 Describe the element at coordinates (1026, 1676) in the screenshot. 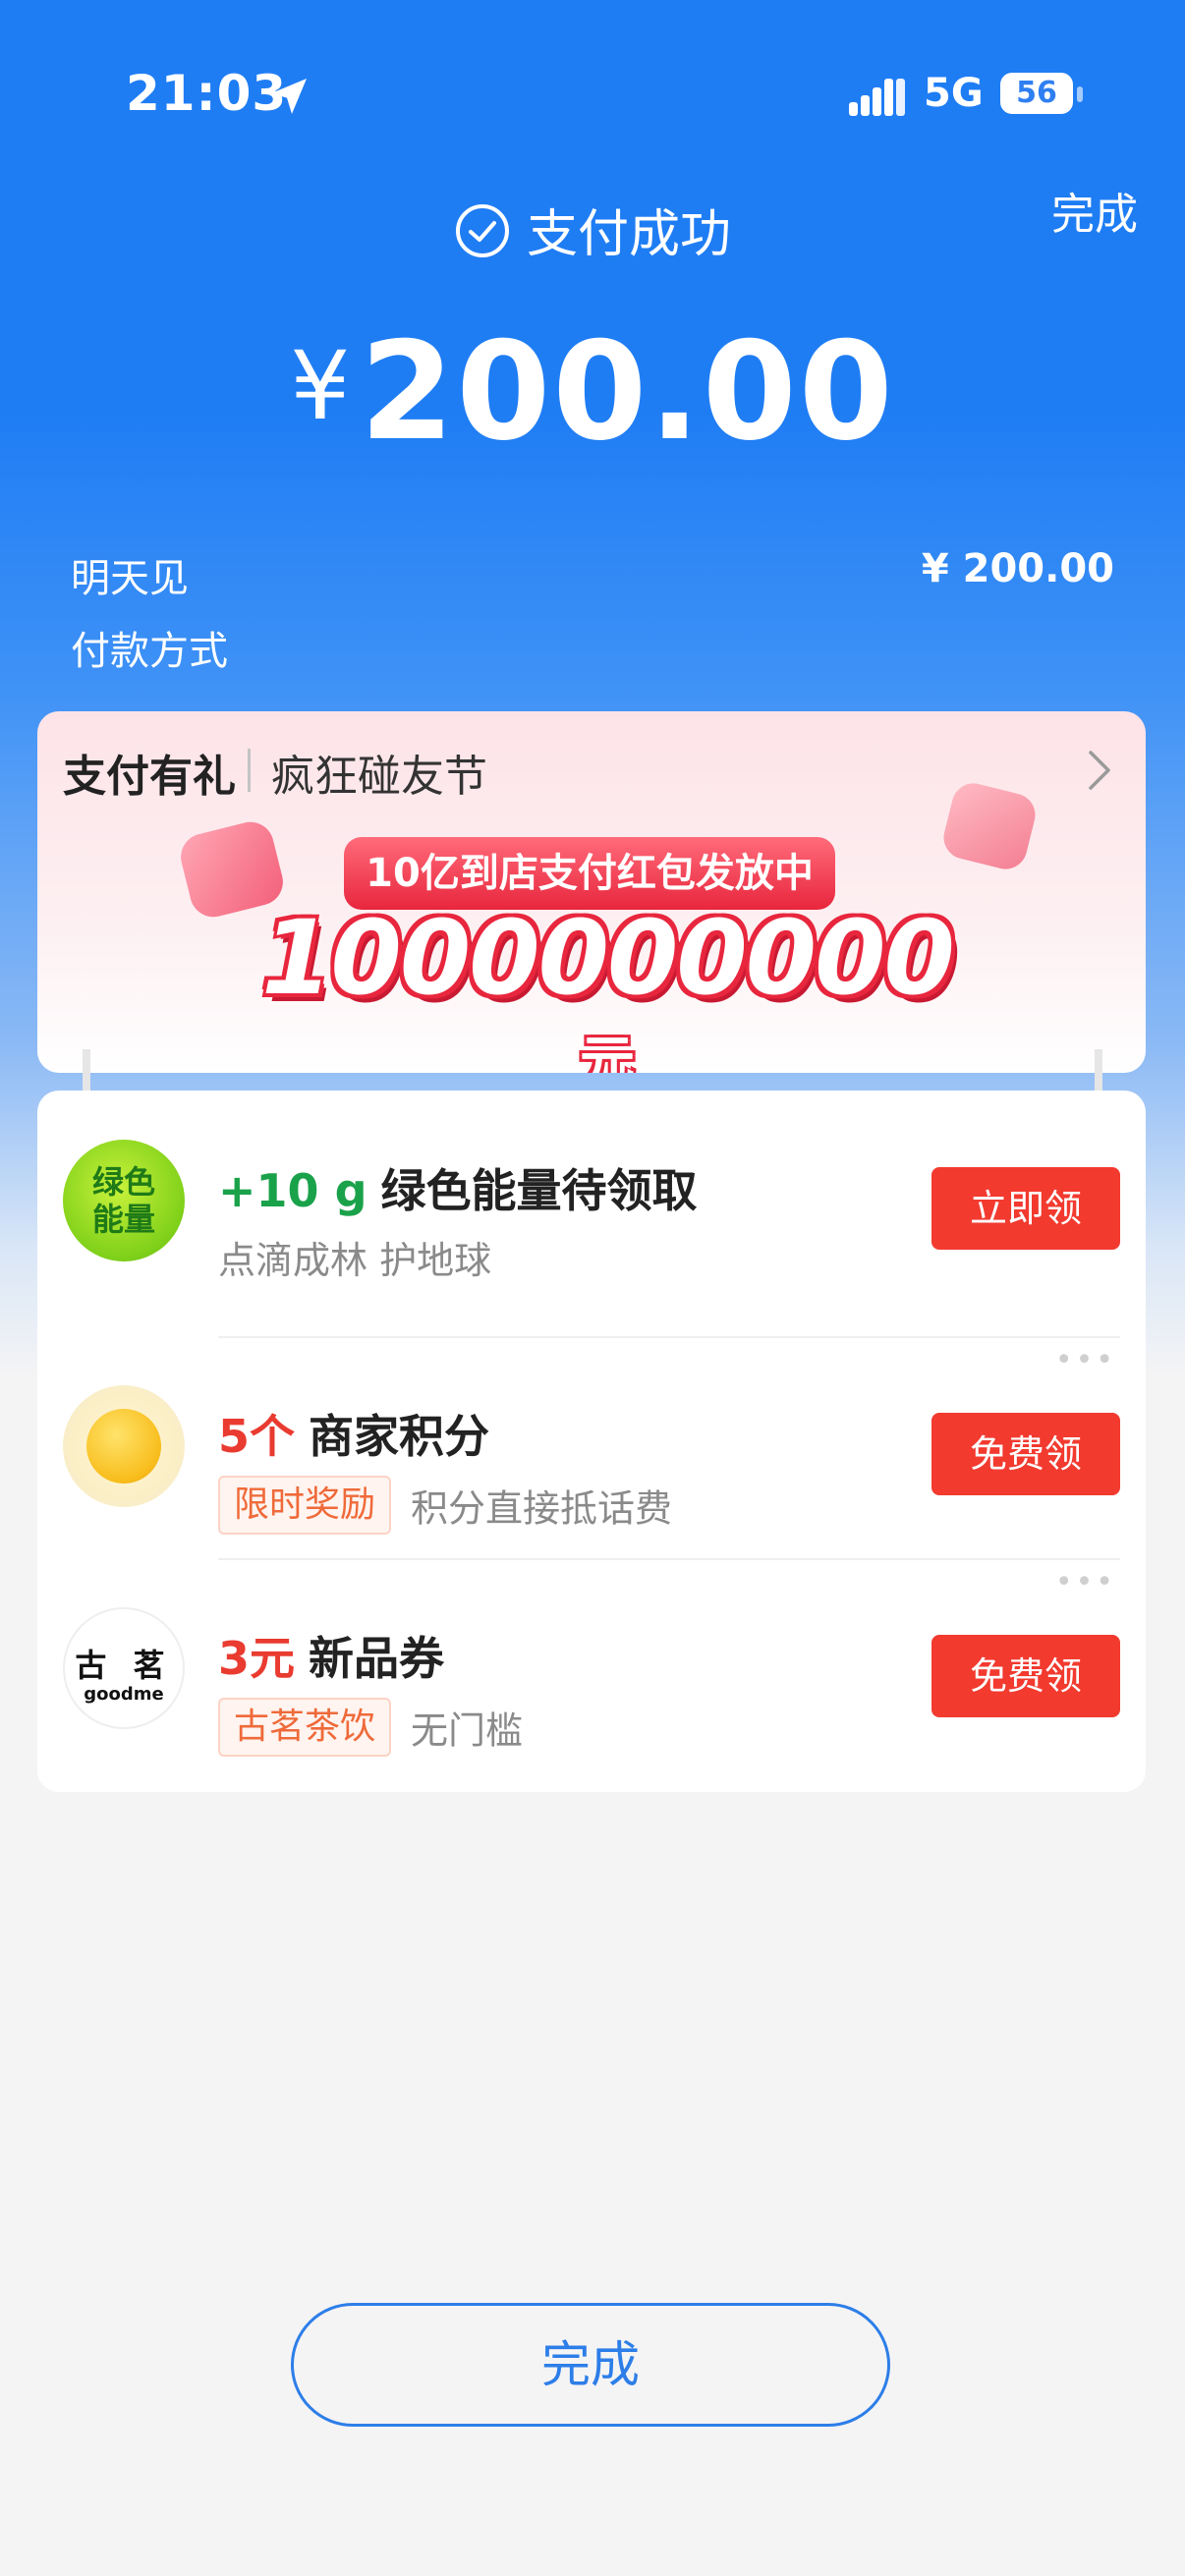

I see `claim-coupon-button: 免费领` at that location.